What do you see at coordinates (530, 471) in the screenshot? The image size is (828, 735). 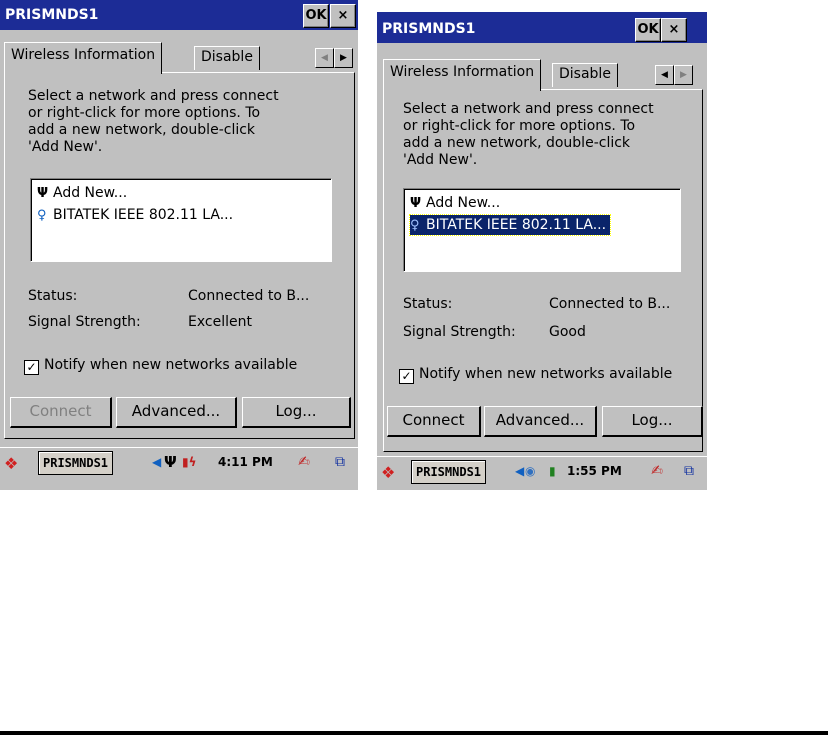 I see `network-connection-icon: ◉` at bounding box center [530, 471].